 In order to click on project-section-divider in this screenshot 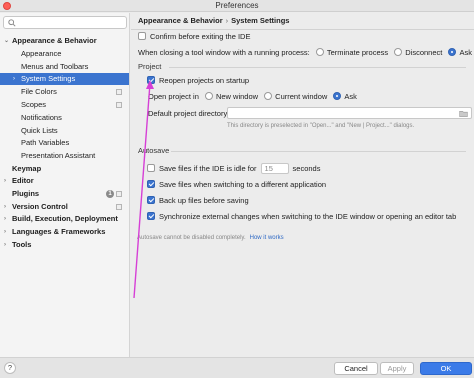, I will do `click(317, 67)`.